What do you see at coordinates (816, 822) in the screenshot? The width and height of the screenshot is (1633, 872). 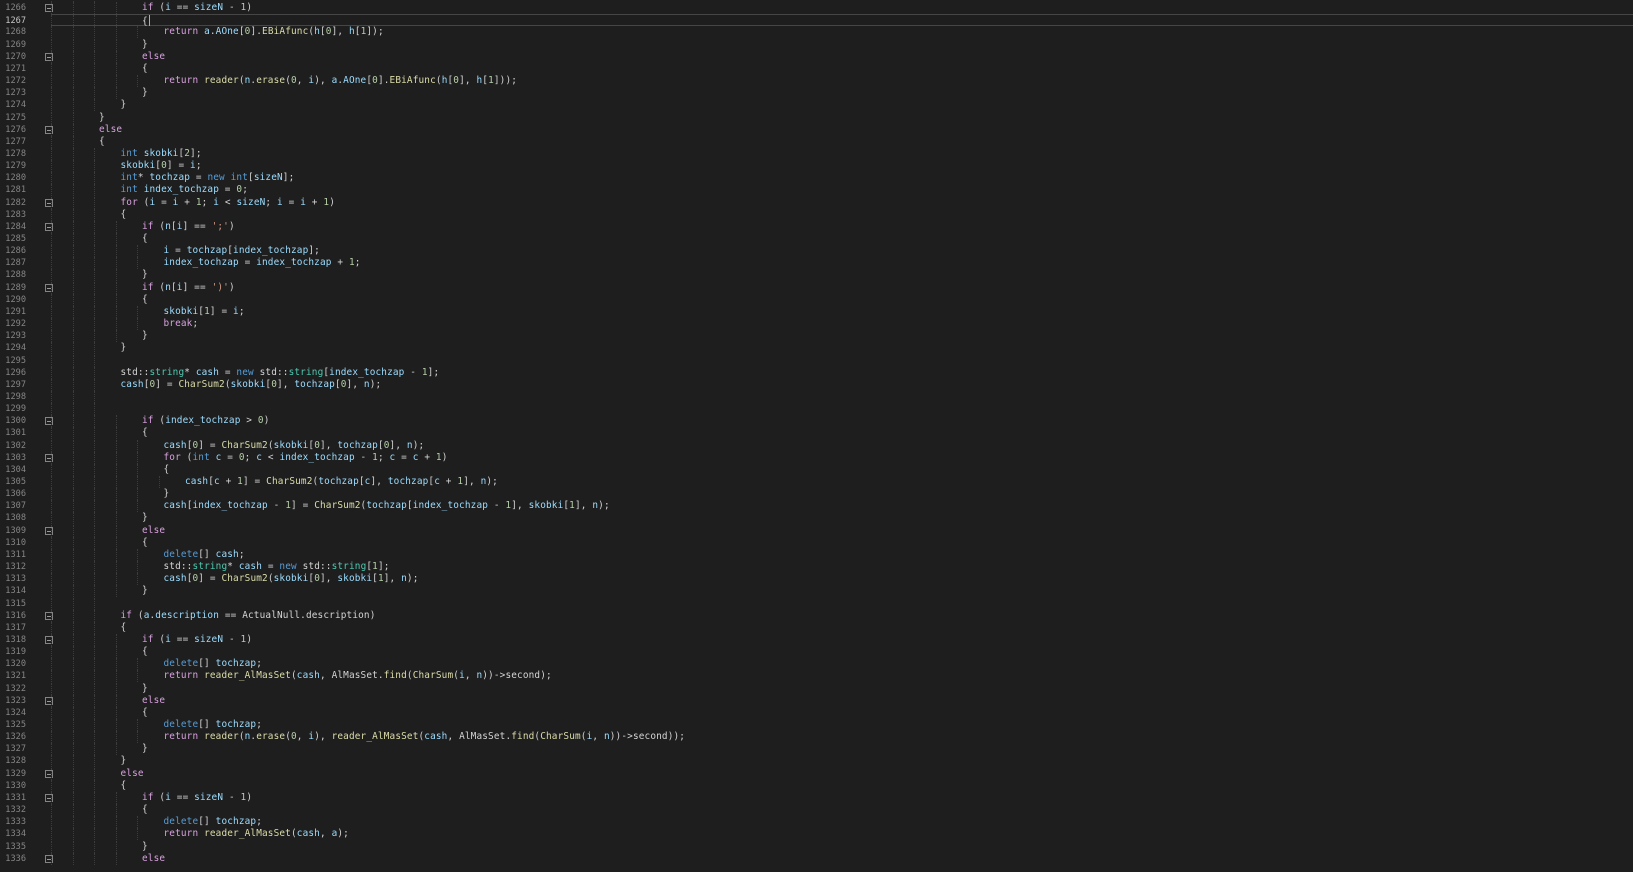 I see `code-line: 1333 delete[] tochzap;` at bounding box center [816, 822].